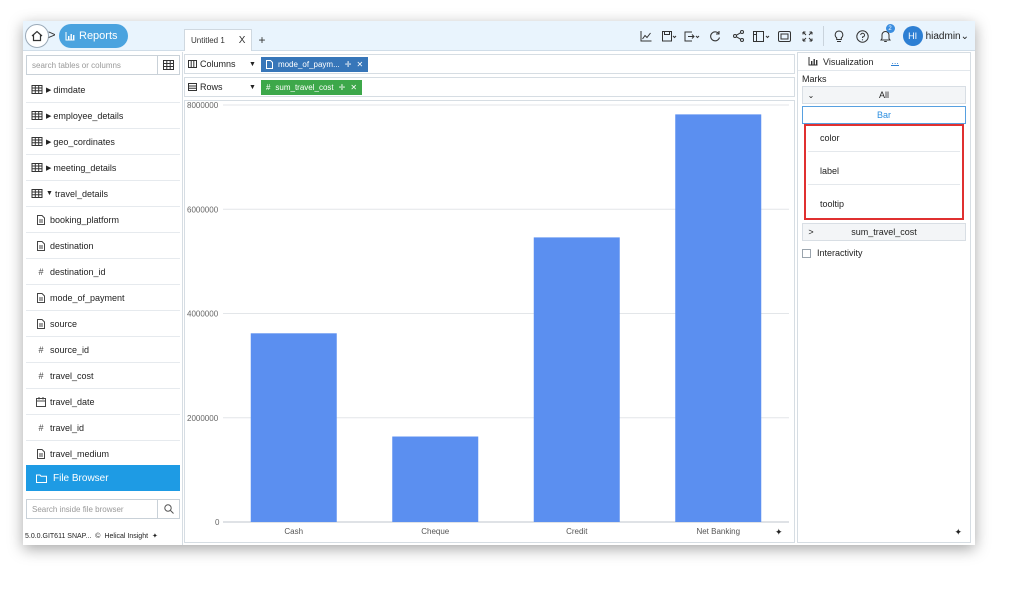 The width and height of the screenshot is (1029, 598). What do you see at coordinates (304, 87) in the screenshot?
I see `rows-pill-label: sum_travel_cost` at bounding box center [304, 87].